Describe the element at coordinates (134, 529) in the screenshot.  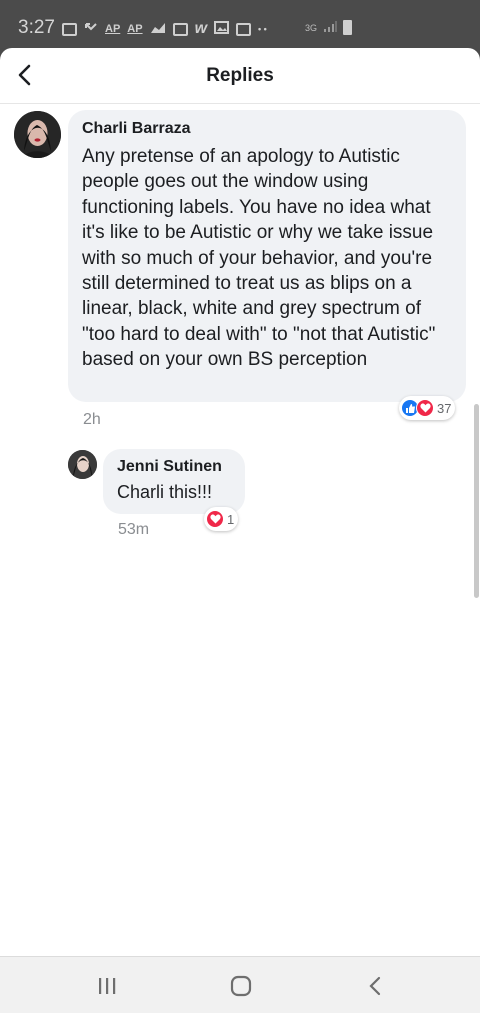
I see `reply-time: 53m` at that location.